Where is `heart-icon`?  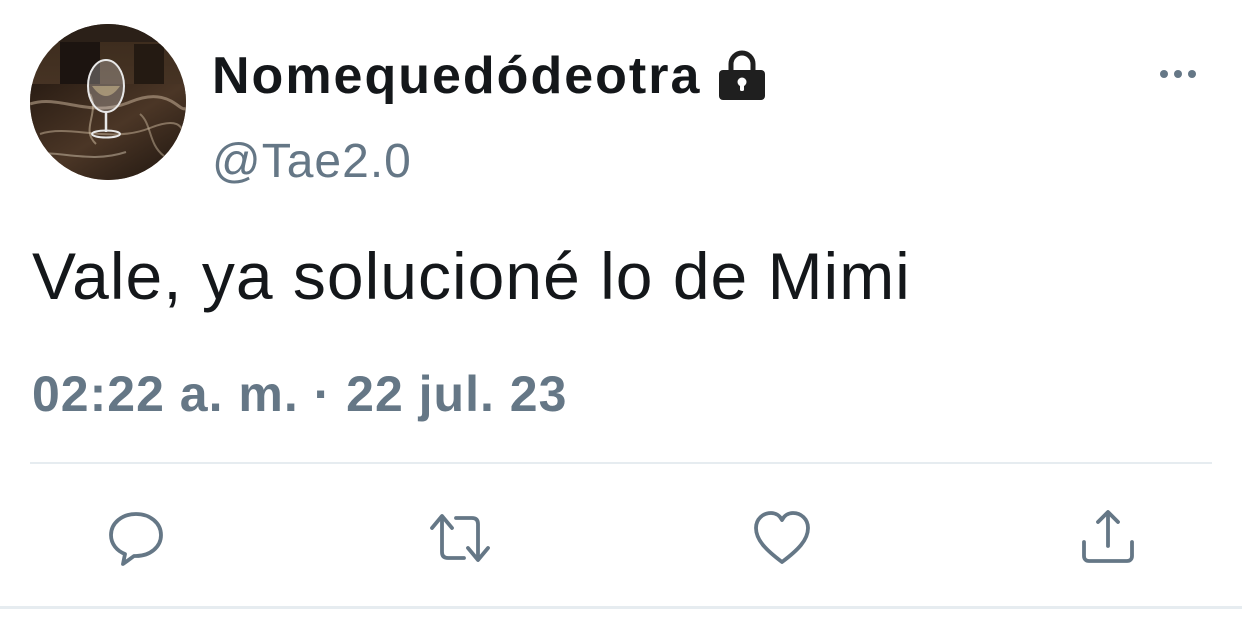 heart-icon is located at coordinates (782, 537).